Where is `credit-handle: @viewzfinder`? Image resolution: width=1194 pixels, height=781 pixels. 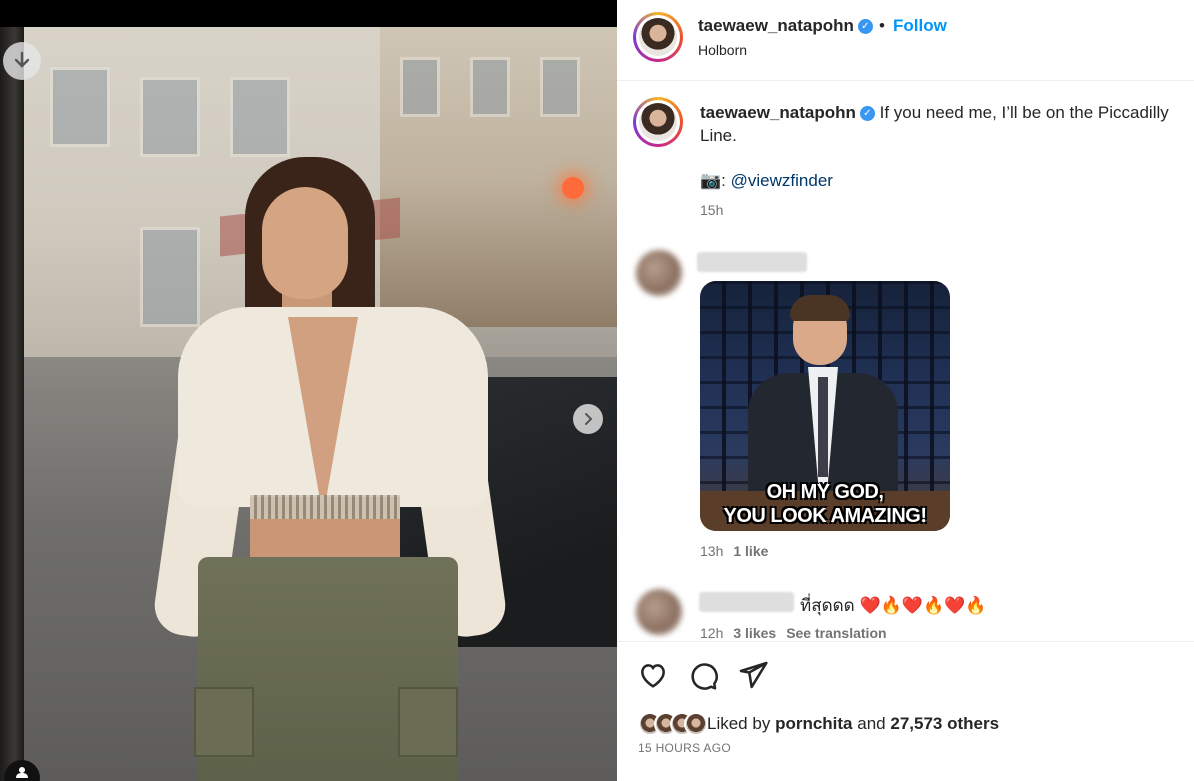 credit-handle: @viewzfinder is located at coordinates (782, 180).